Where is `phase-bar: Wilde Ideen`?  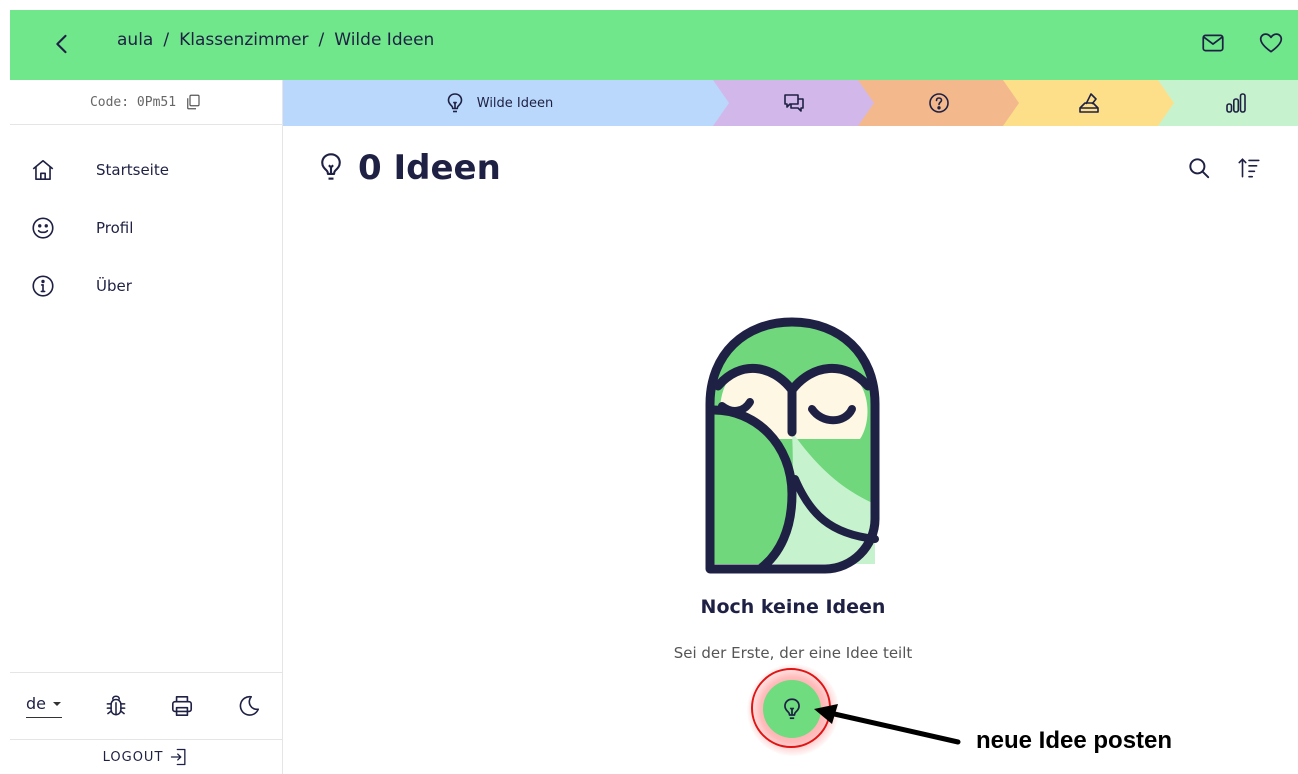
phase-bar: Wilde Ideen is located at coordinates (790, 103).